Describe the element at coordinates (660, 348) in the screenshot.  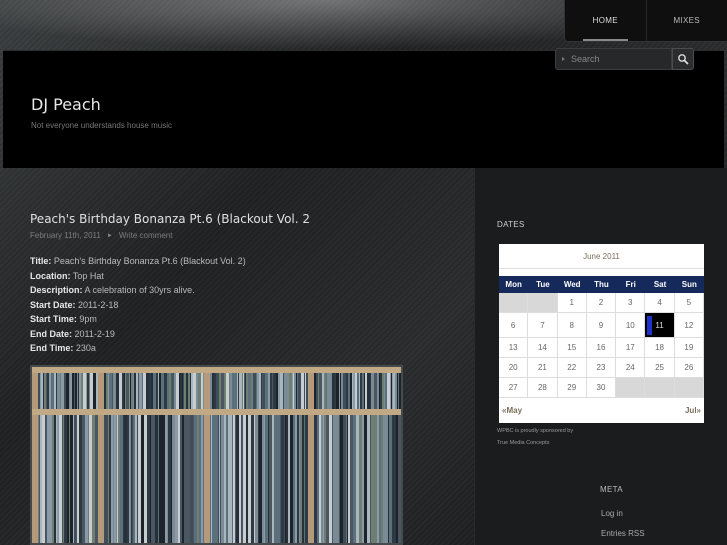
I see `calendar-day: 18` at that location.